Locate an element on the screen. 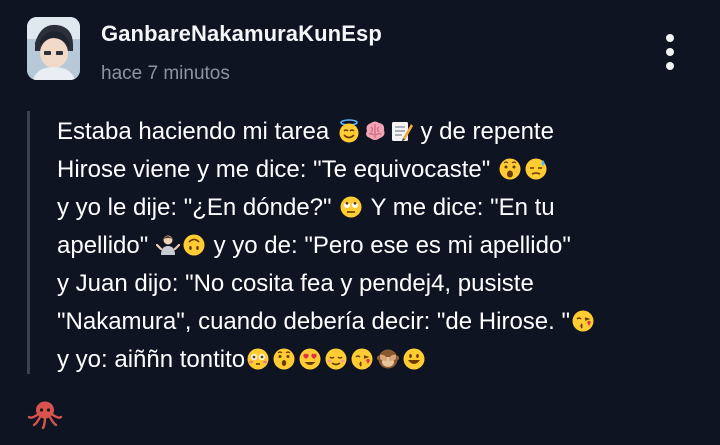  vertical-ellipsis-icon is located at coordinates (670, 52).